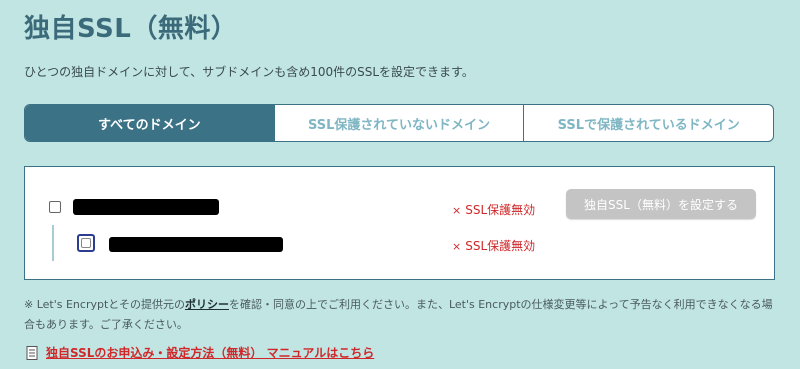 This screenshot has width=800, height=369. I want to click on policy-link: ポリシー, so click(207, 304).